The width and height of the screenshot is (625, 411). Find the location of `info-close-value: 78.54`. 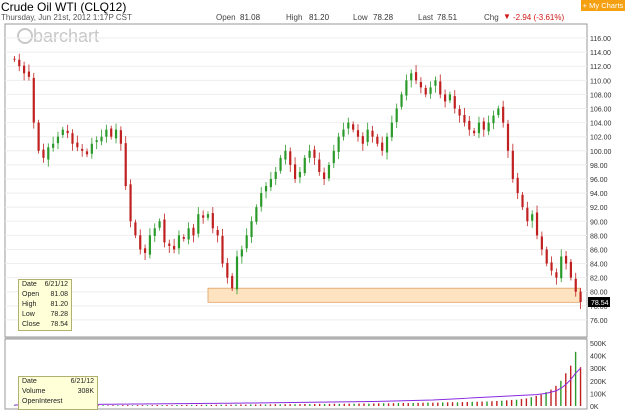

info-close-value: 78.54 is located at coordinates (59, 324).